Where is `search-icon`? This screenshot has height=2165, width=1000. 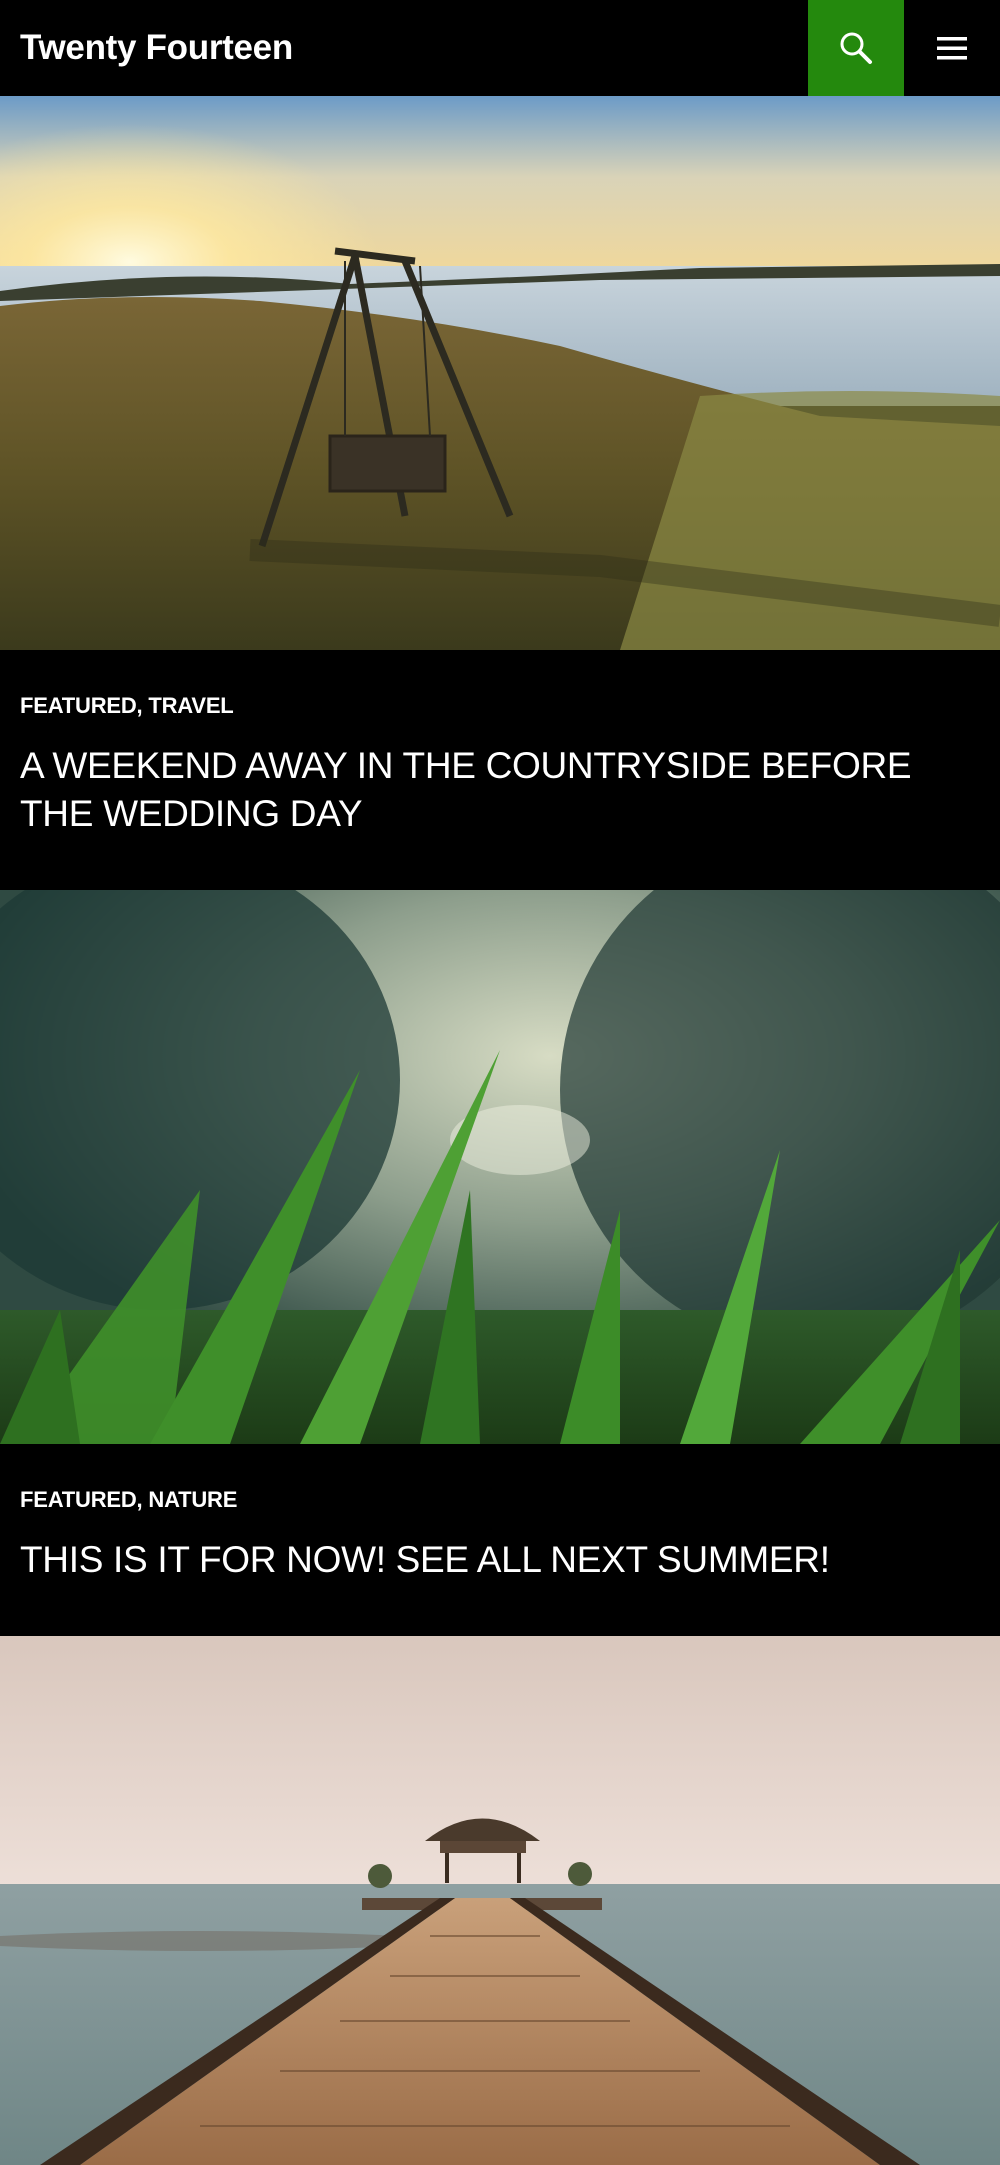
search-icon is located at coordinates (856, 48).